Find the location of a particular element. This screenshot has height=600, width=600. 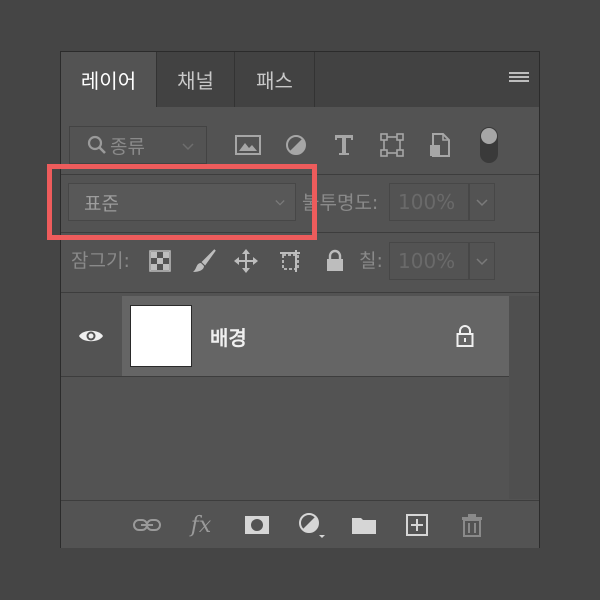

filter-pixel-layer-icon is located at coordinates (248, 145).